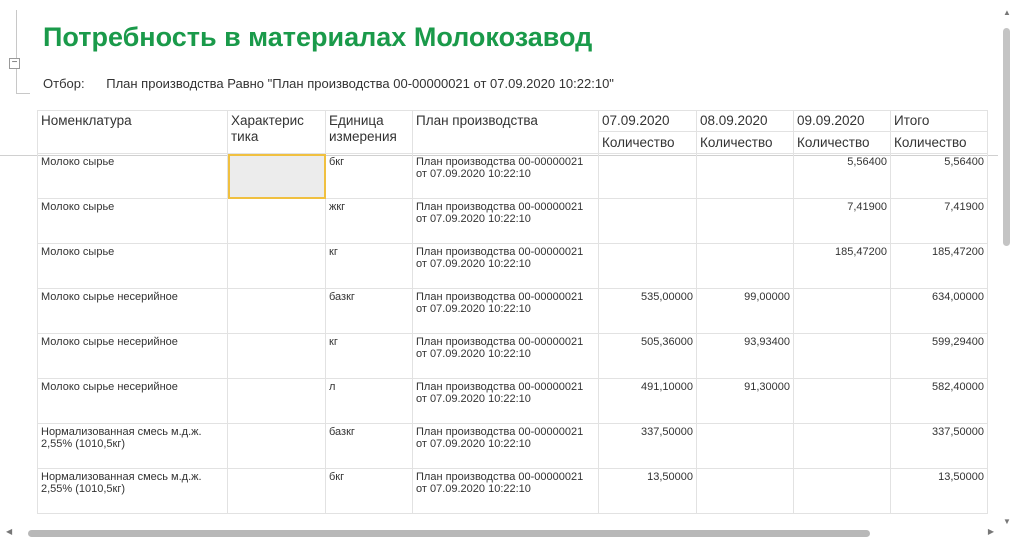 The image size is (1024, 540). What do you see at coordinates (647, 491) in the screenshot?
I see `cell-qty-1: 13,50000` at bounding box center [647, 491].